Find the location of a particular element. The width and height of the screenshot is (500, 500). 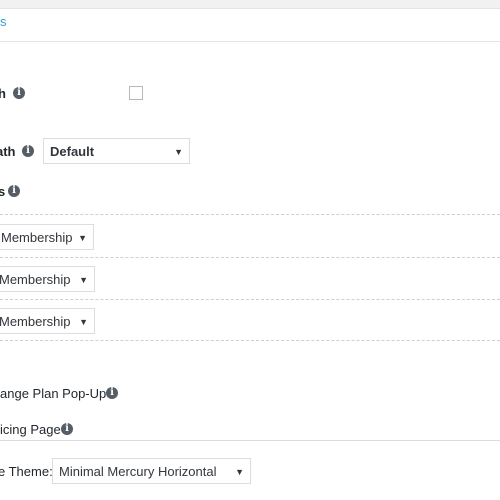

membership-select-3: Membership ▼ is located at coordinates (47, 321).